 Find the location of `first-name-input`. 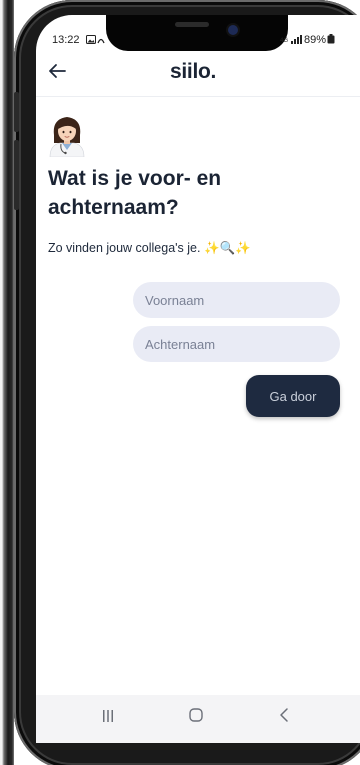

first-name-input is located at coordinates (236, 300).